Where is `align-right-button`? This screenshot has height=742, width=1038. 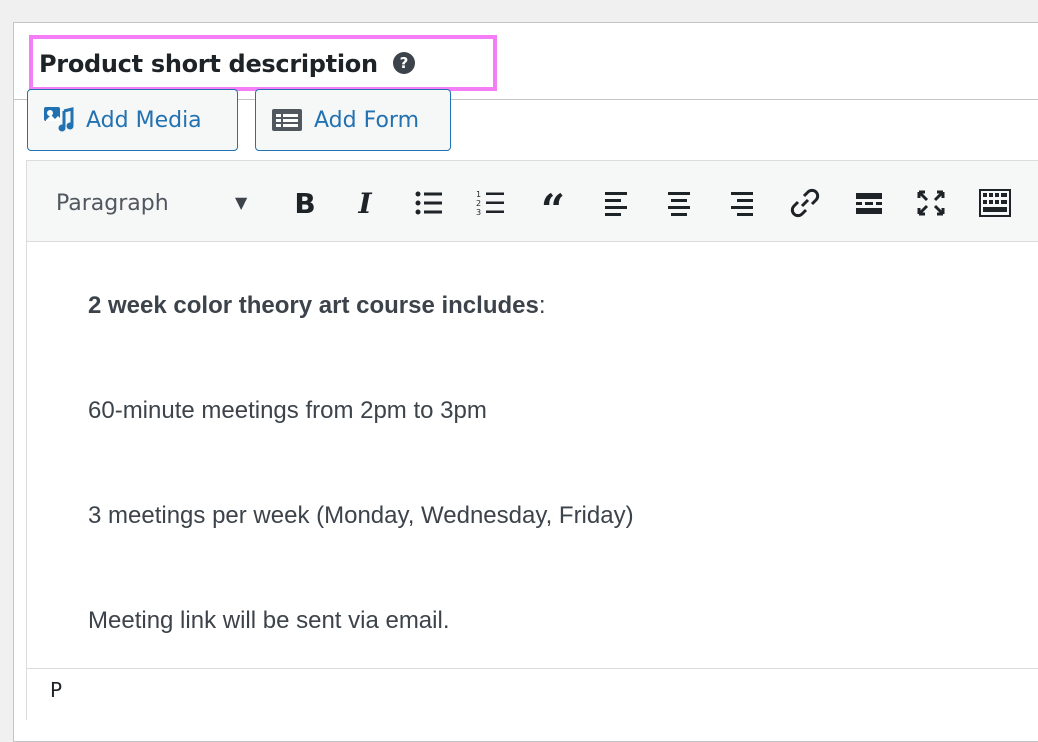
align-right-button is located at coordinates (741, 203).